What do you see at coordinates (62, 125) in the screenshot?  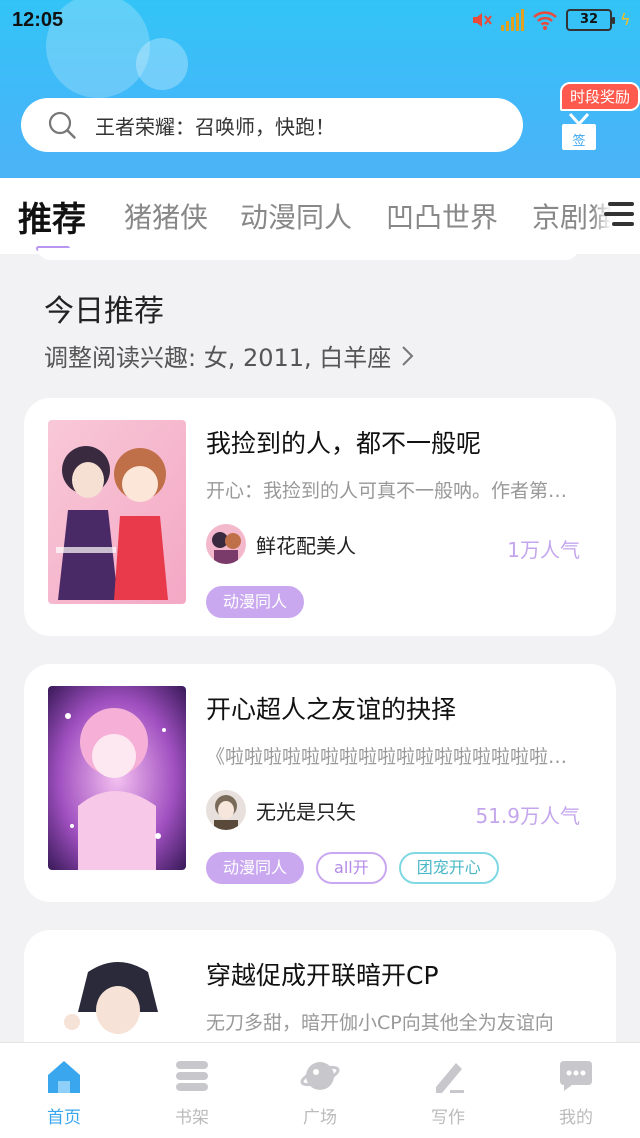 I see `search-icon` at bounding box center [62, 125].